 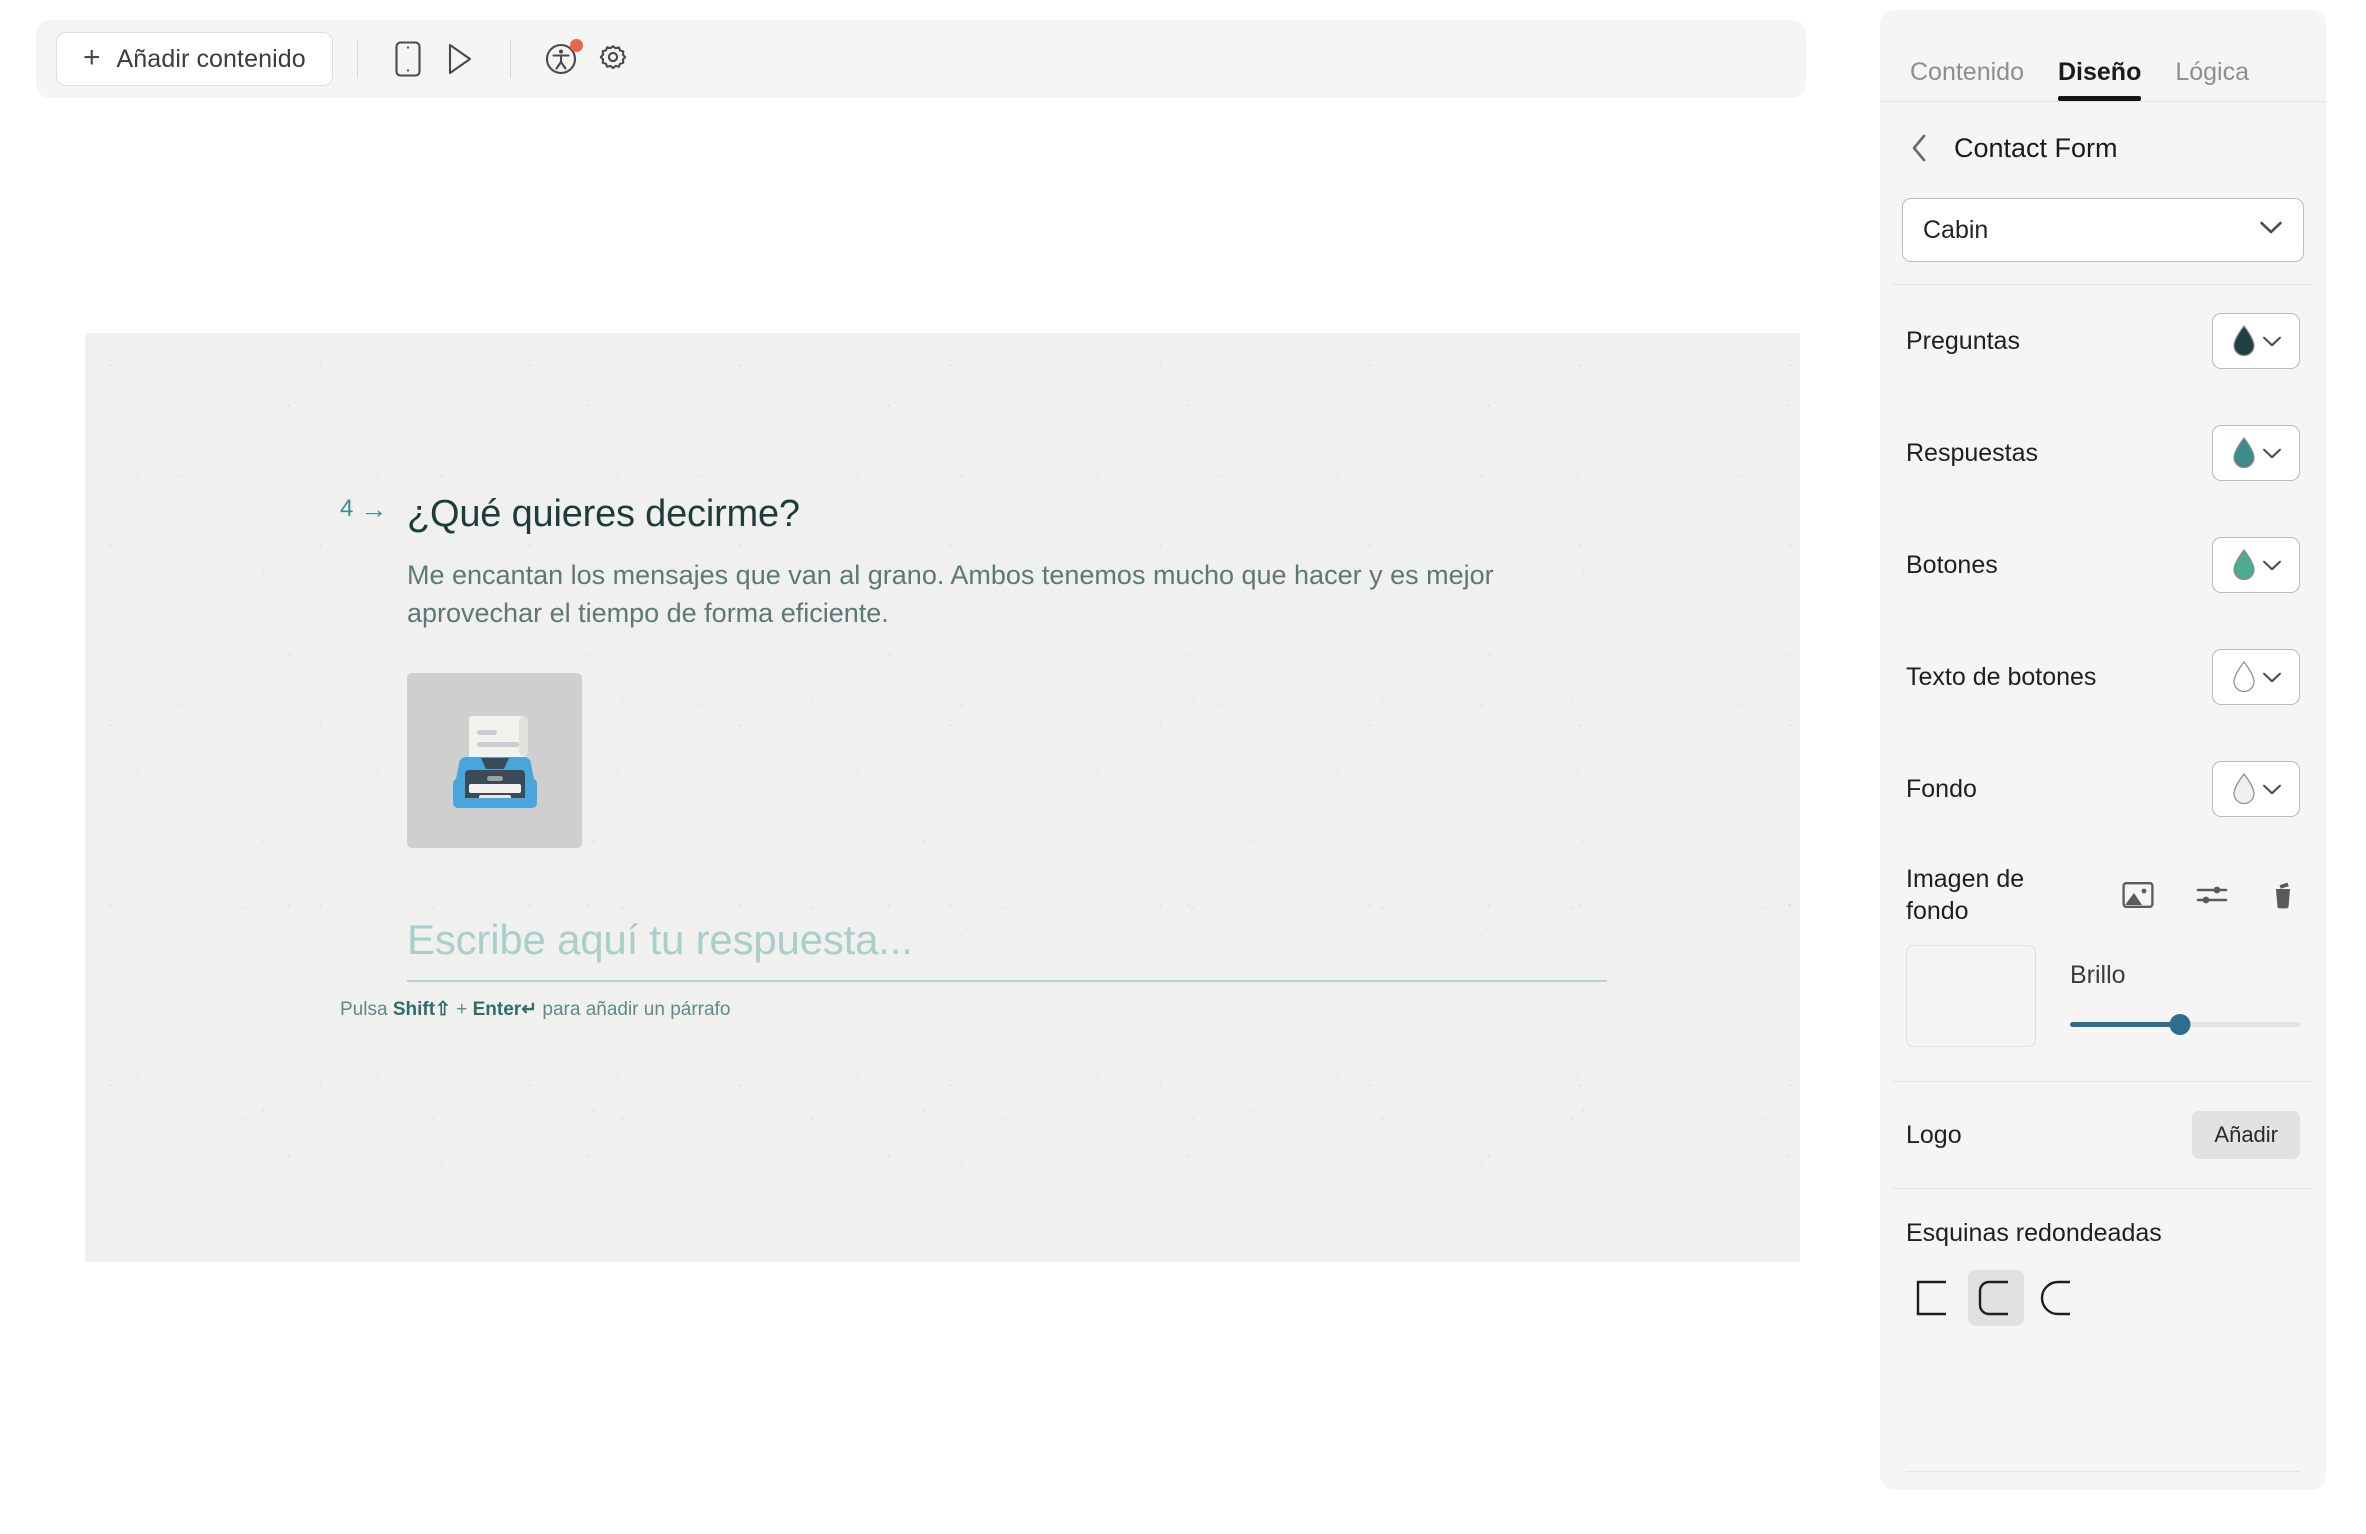 What do you see at coordinates (2180, 1024) in the screenshot?
I see `slider-thumb` at bounding box center [2180, 1024].